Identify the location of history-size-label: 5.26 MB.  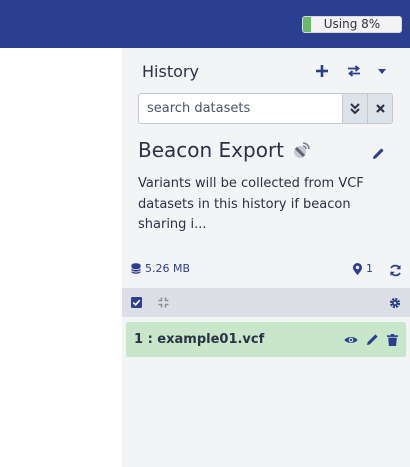
(168, 268).